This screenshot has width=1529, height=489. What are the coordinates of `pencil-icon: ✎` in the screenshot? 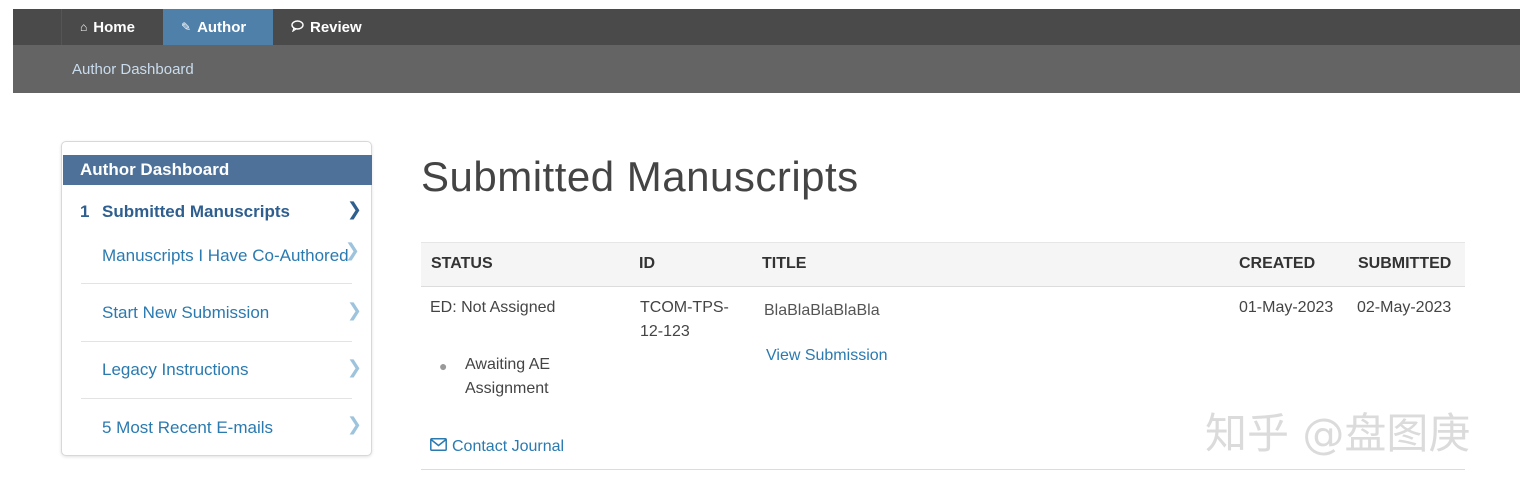 It's located at (186, 27).